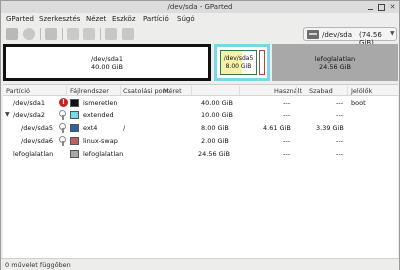  What do you see at coordinates (107, 59) in the screenshot?
I see `graph-sda1-name: /dev/sda1` at bounding box center [107, 59].